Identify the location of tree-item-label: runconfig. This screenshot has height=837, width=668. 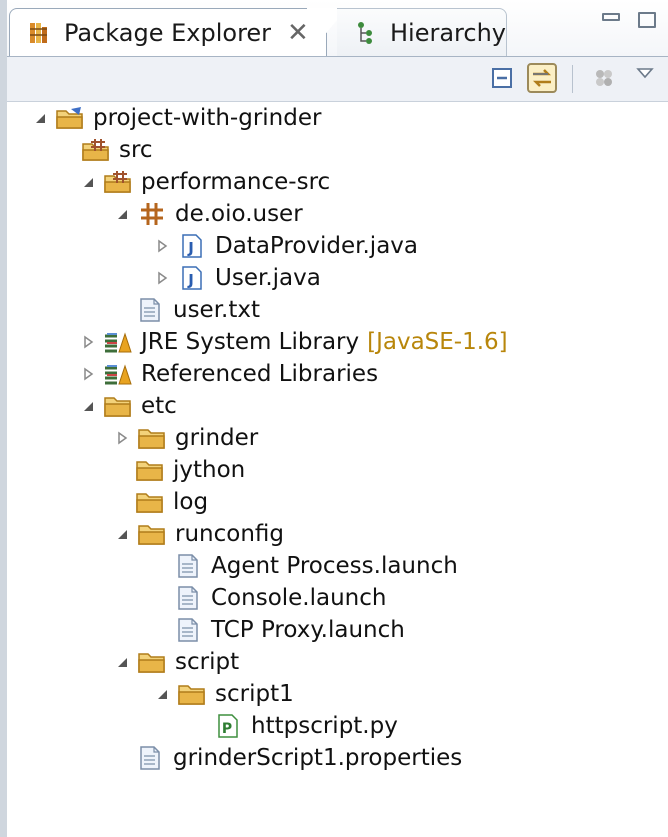
(229, 534).